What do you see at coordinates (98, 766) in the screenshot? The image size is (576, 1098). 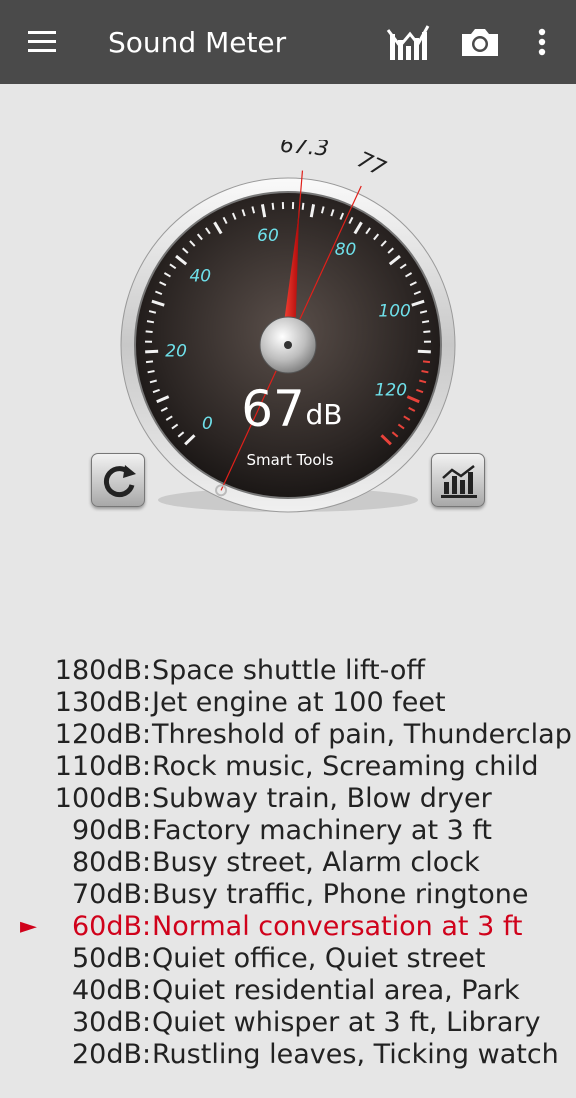 I see `reference-db: 110dB` at bounding box center [98, 766].